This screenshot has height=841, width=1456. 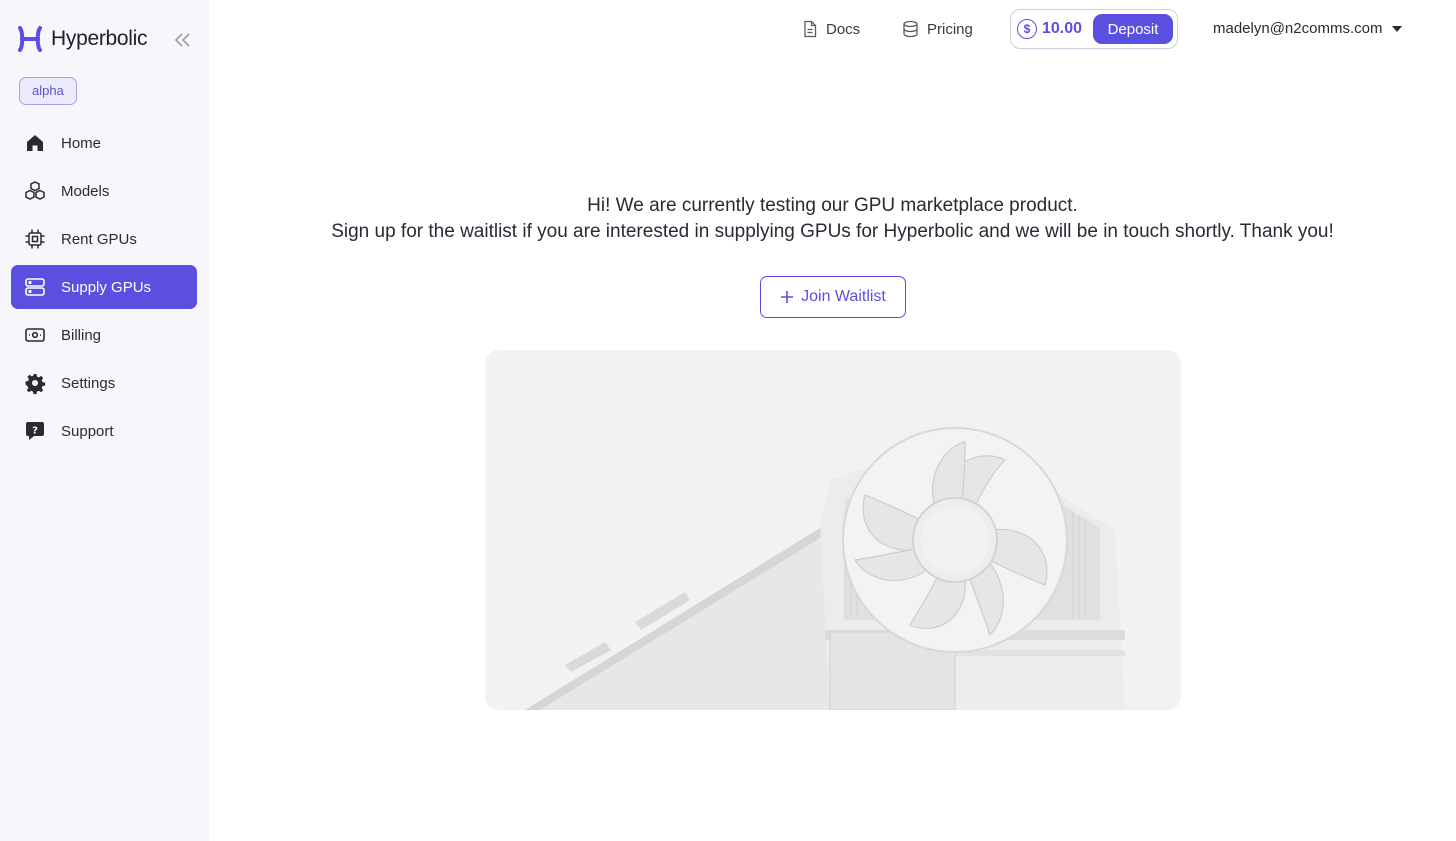 I want to click on pricing-label: Pricing, so click(x=950, y=29).